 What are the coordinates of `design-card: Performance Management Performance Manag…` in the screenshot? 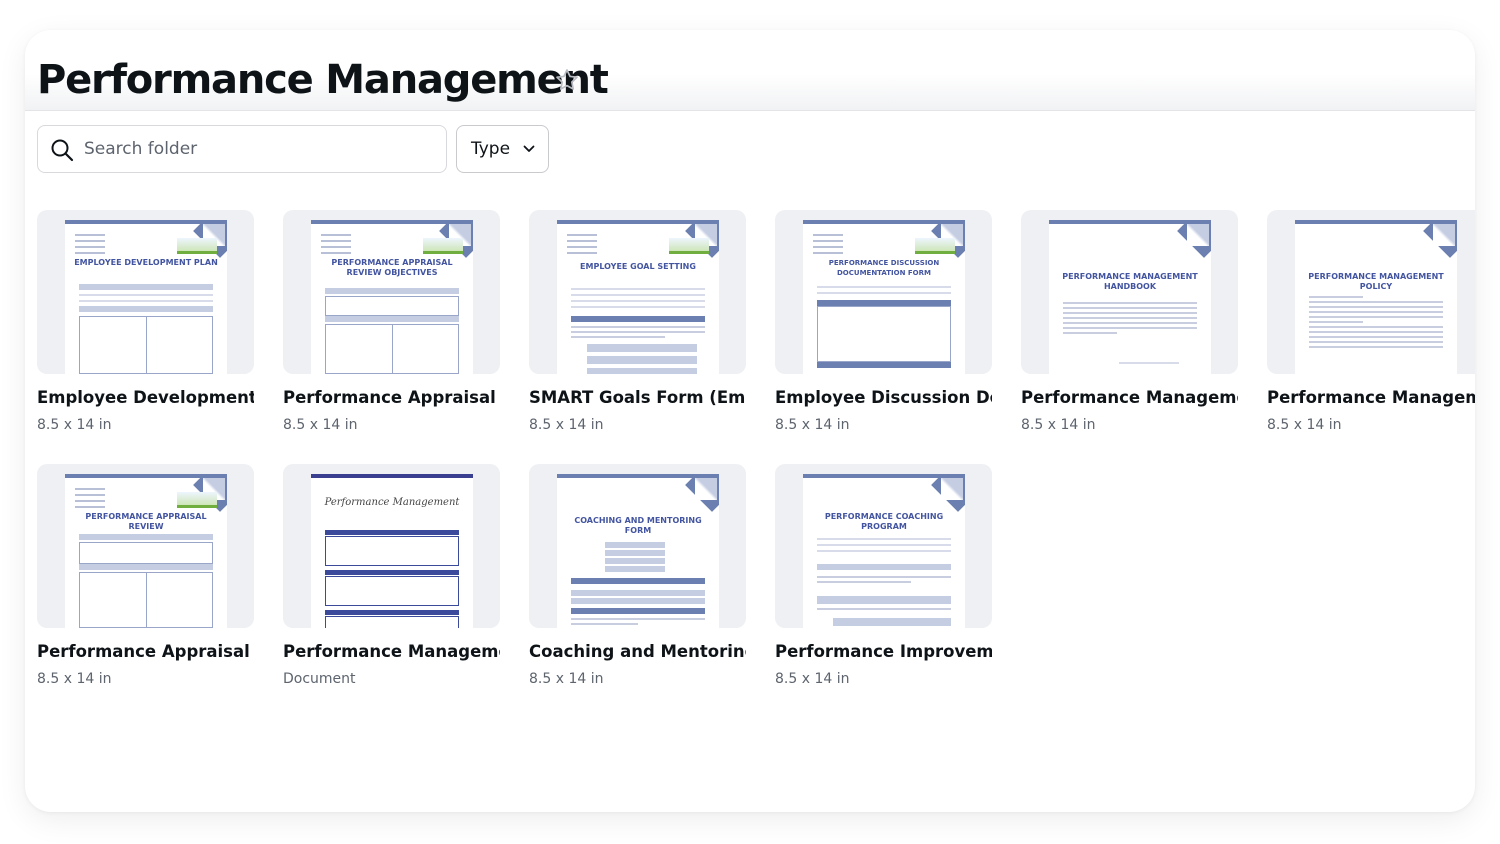 It's located at (391, 579).